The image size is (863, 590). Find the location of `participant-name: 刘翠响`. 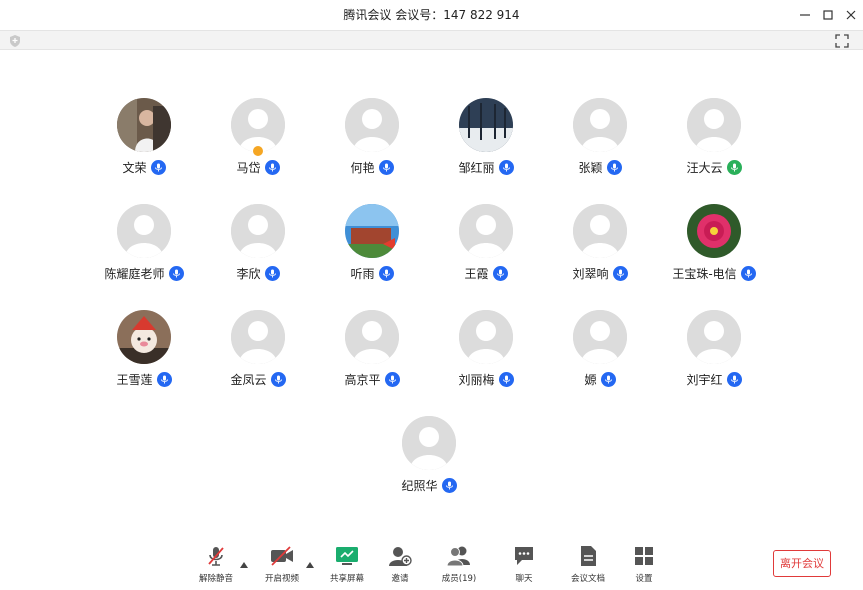

participant-name: 刘翠响 is located at coordinates (590, 273).